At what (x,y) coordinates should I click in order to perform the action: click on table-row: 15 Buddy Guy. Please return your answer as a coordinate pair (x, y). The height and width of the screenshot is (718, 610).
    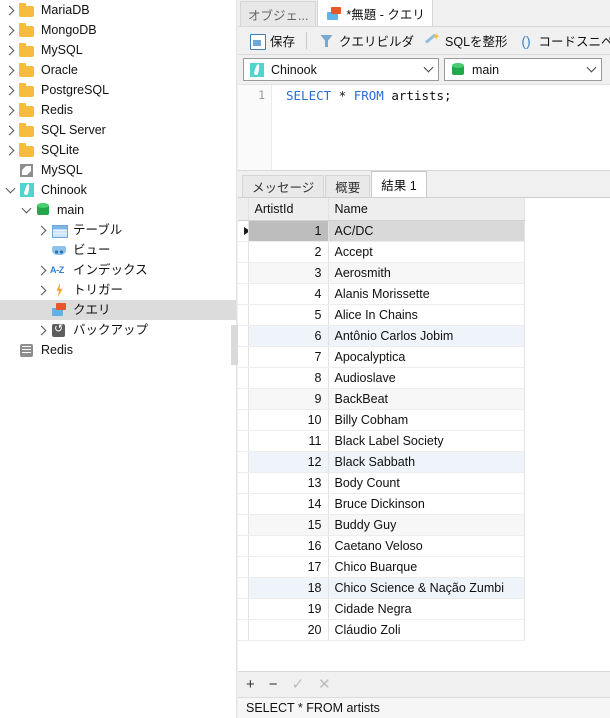
    Looking at the image, I should click on (381, 525).